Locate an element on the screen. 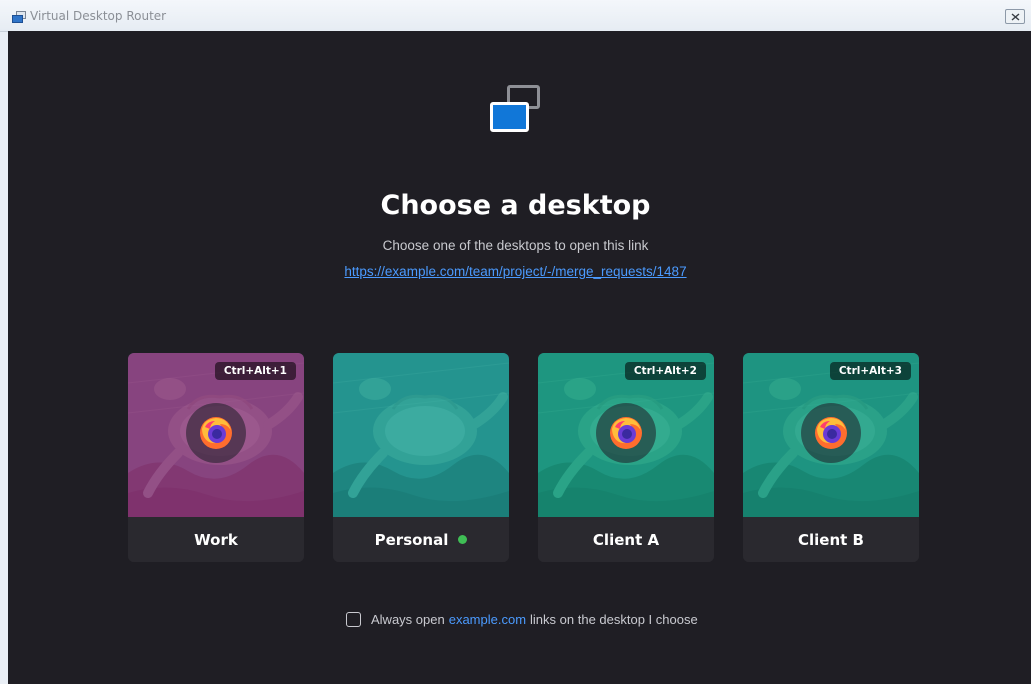 This screenshot has width=1031, height=684. desktops-icon is located at coordinates (519, 110).